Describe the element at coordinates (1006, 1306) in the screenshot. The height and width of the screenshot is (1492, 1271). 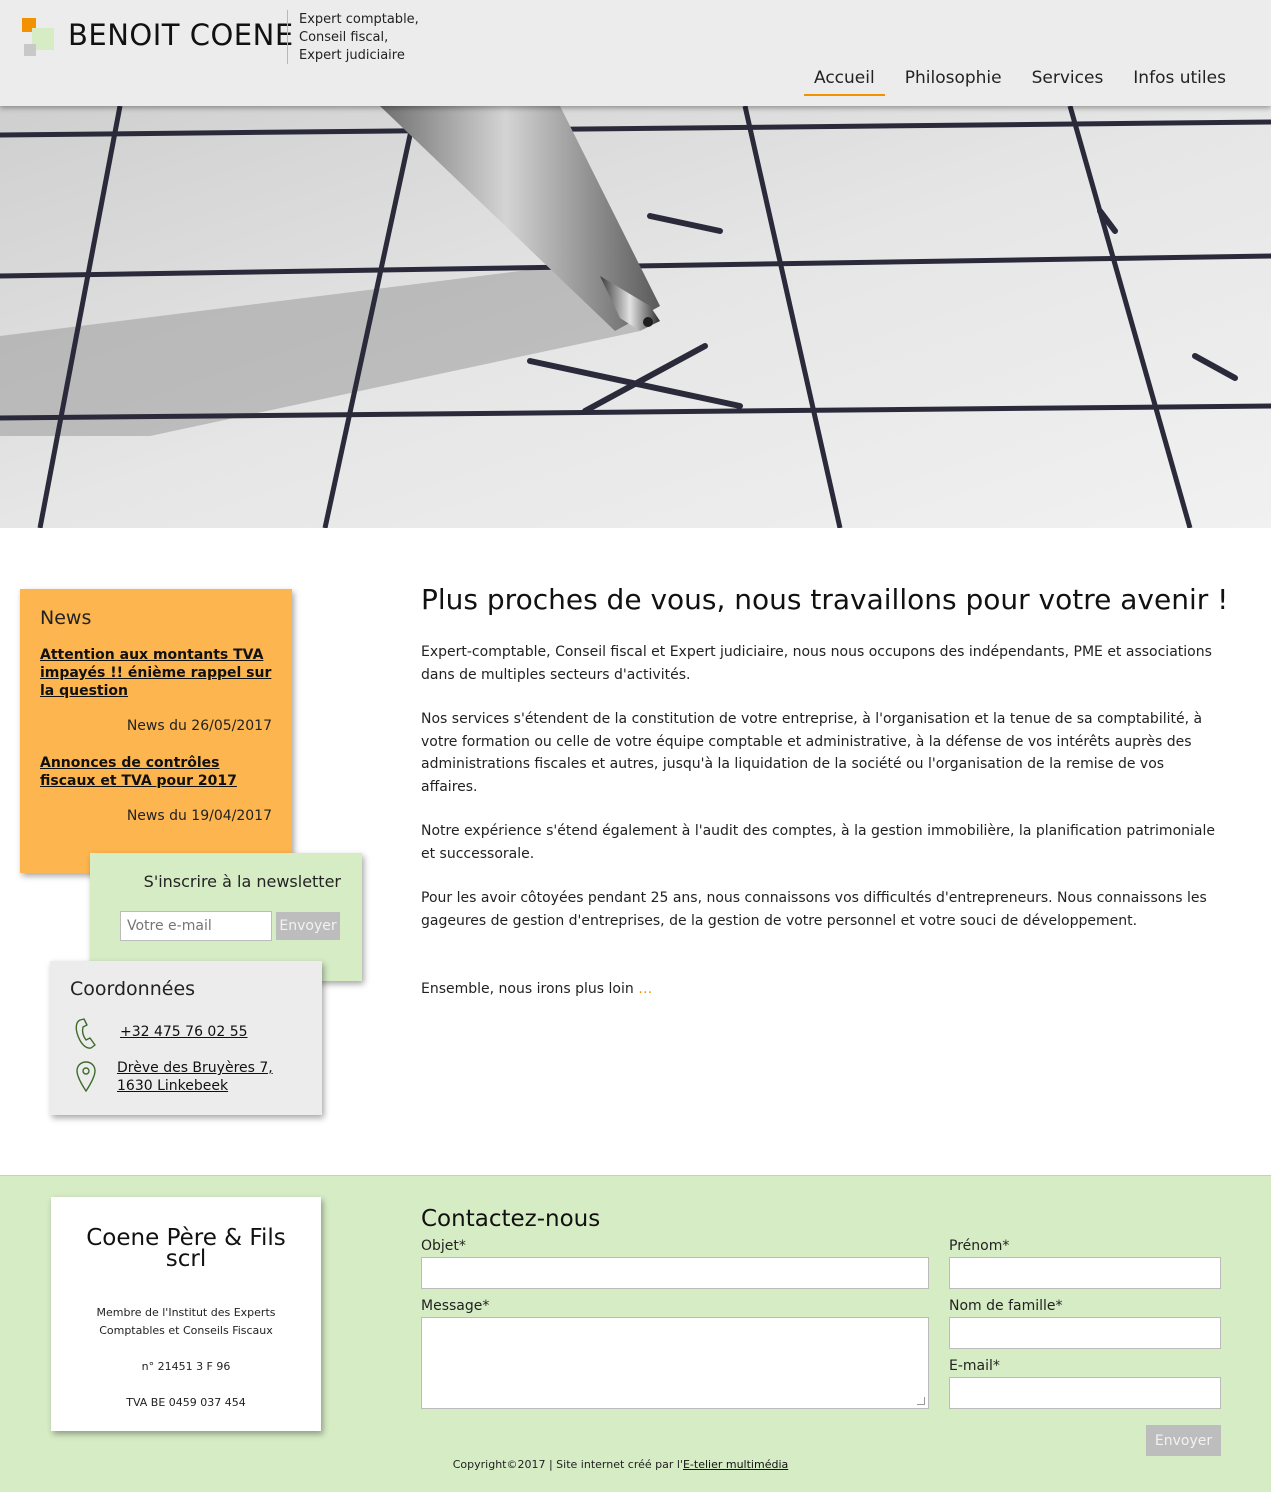
I see `nom-label: Nom de famille*` at that location.